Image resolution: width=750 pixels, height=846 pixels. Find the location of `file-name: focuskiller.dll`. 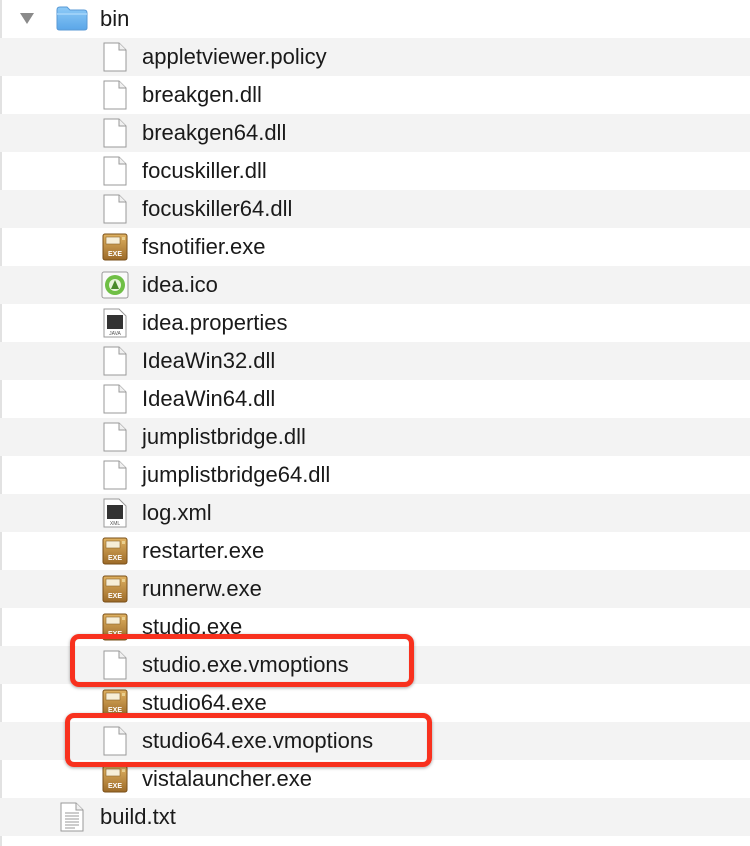

file-name: focuskiller.dll is located at coordinates (204, 170).